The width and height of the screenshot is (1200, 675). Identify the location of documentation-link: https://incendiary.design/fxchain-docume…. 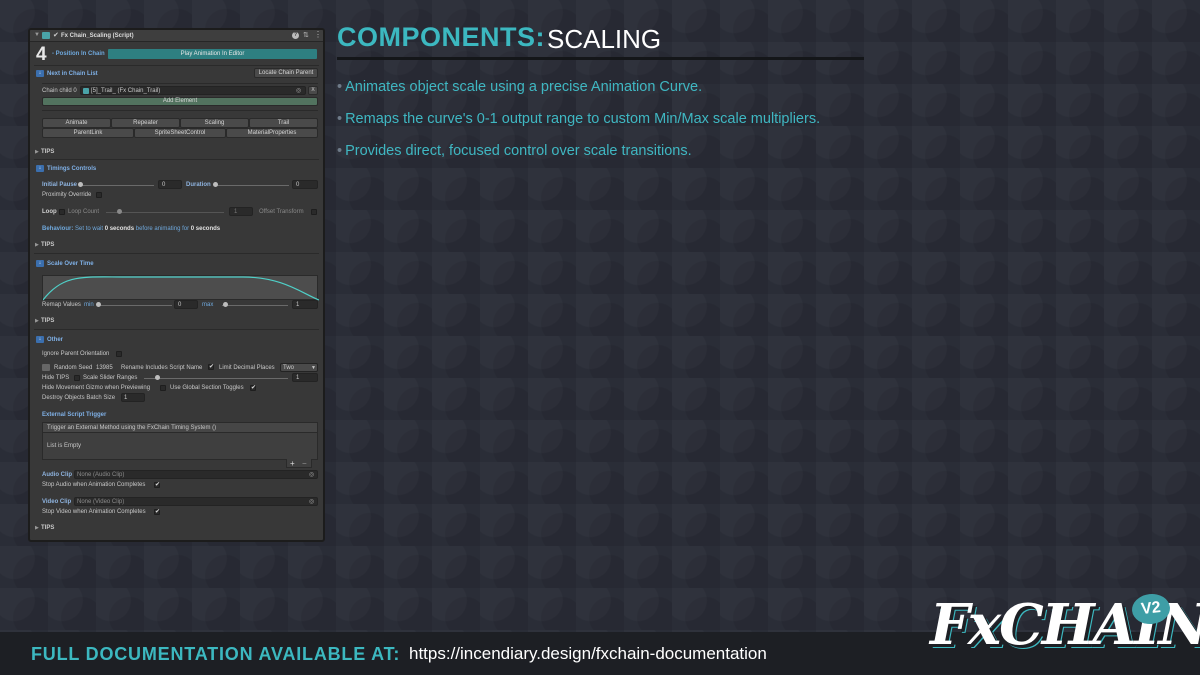
(588, 654).